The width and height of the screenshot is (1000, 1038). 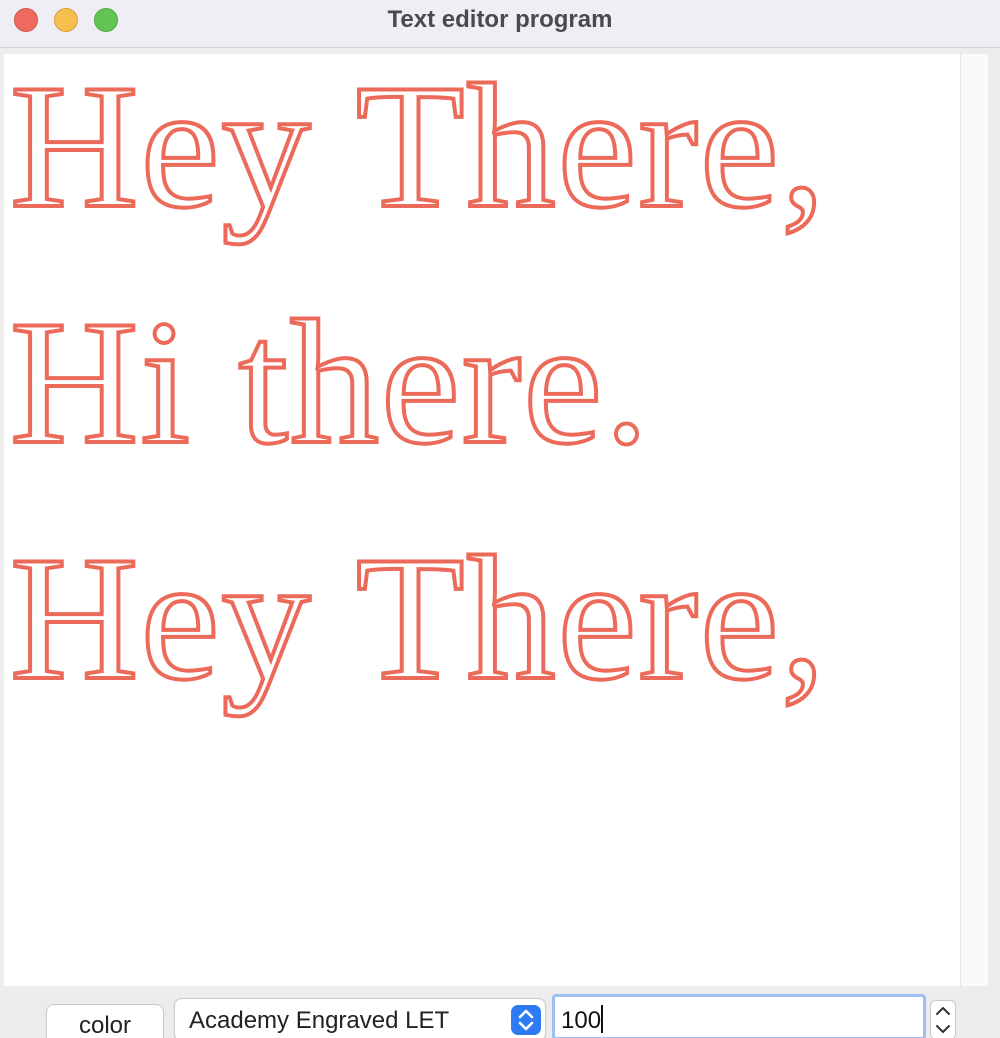 What do you see at coordinates (943, 1029) in the screenshot?
I see `chevron-down-icon` at bounding box center [943, 1029].